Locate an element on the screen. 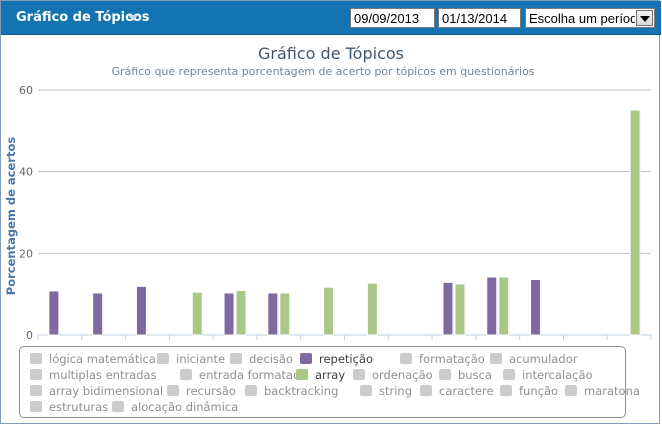 Image resolution: width=662 pixels, height=426 pixels. legend-label: entrada formatada is located at coordinates (253, 375).